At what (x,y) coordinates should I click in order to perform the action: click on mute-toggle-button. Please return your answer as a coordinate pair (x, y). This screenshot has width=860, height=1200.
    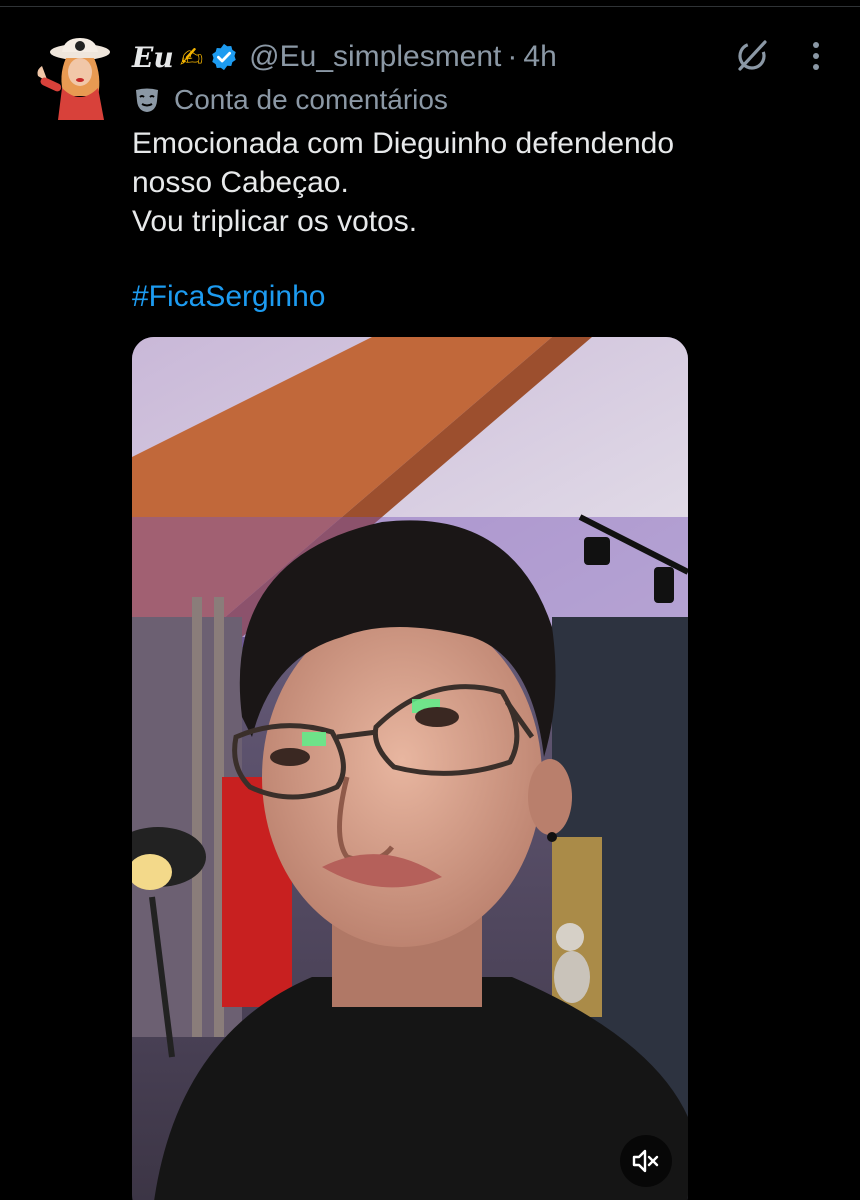
    Looking at the image, I should click on (646, 1161).